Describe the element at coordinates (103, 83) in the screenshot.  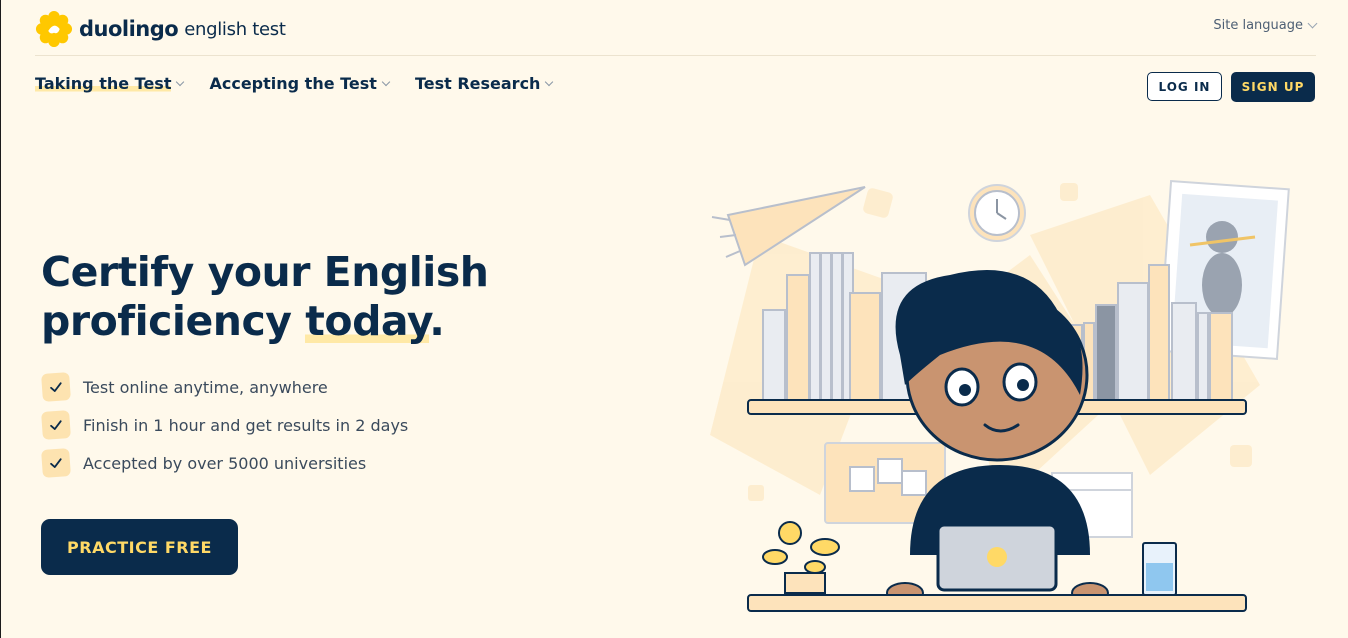
I see `nav-item-label: Taking the Test` at that location.